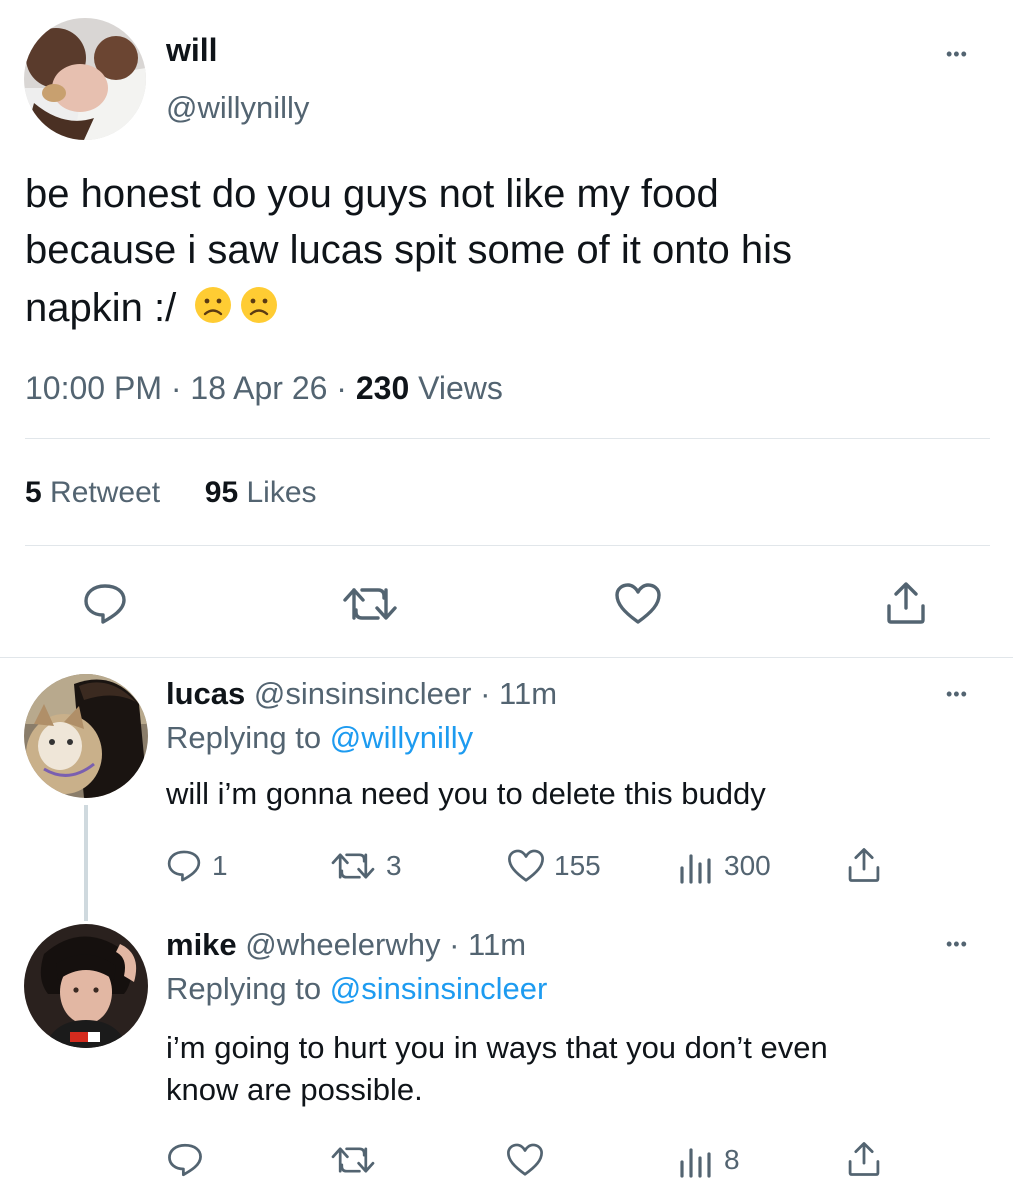  Describe the element at coordinates (205, 693) in the screenshot. I see `display-name: lucas` at that location.